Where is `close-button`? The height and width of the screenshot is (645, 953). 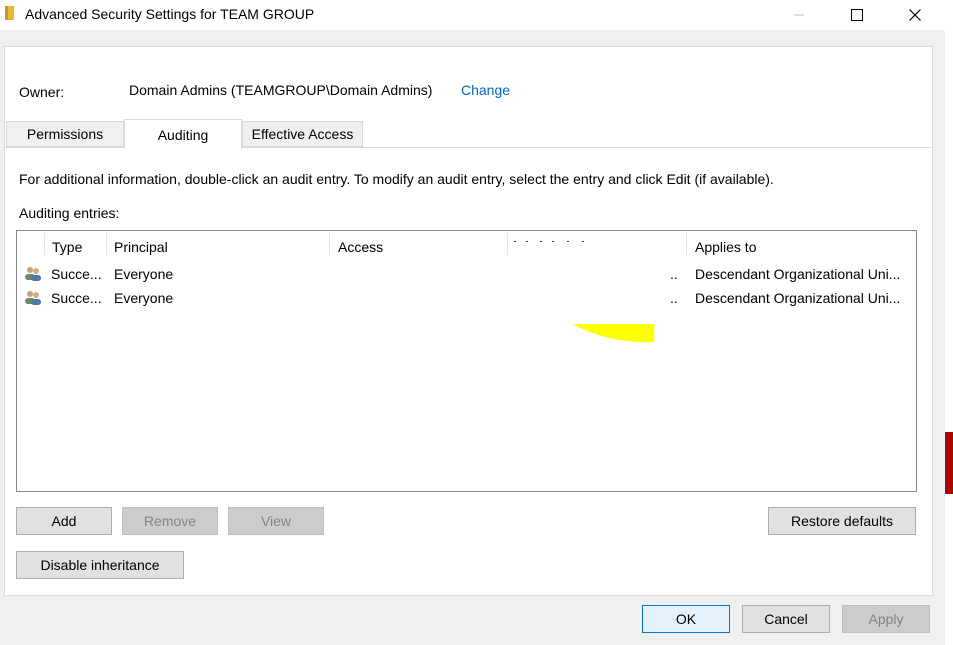
close-button is located at coordinates (915, 15).